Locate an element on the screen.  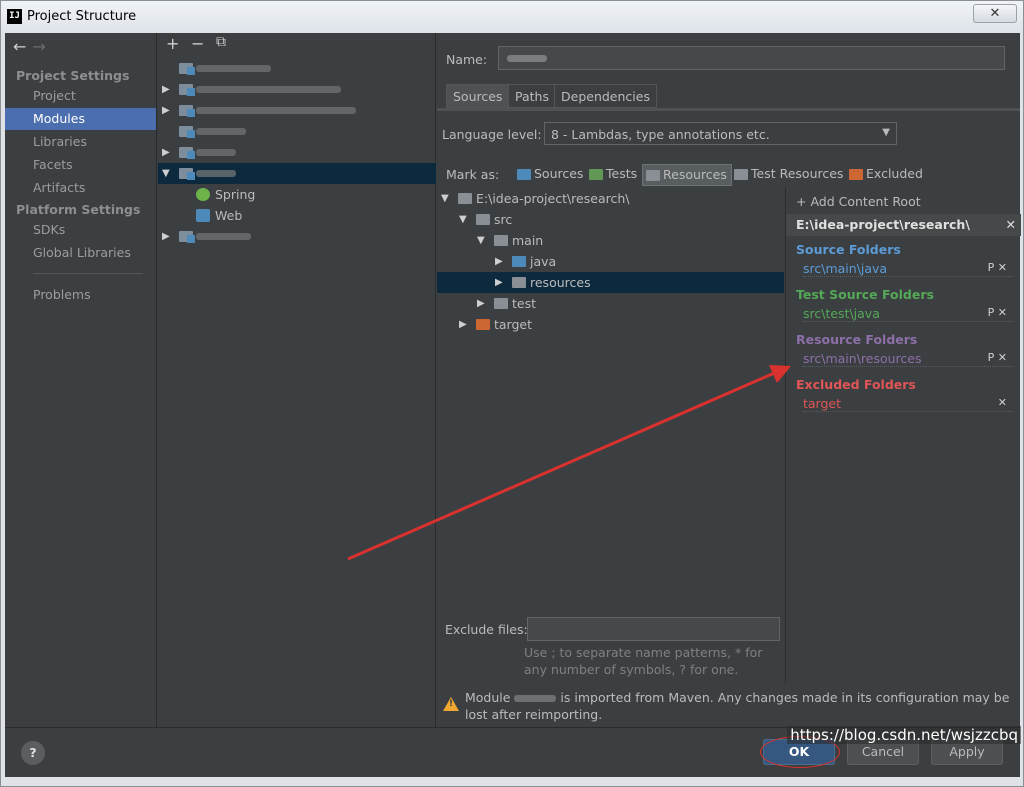
annotation-arrow is located at coordinates (569, 463).